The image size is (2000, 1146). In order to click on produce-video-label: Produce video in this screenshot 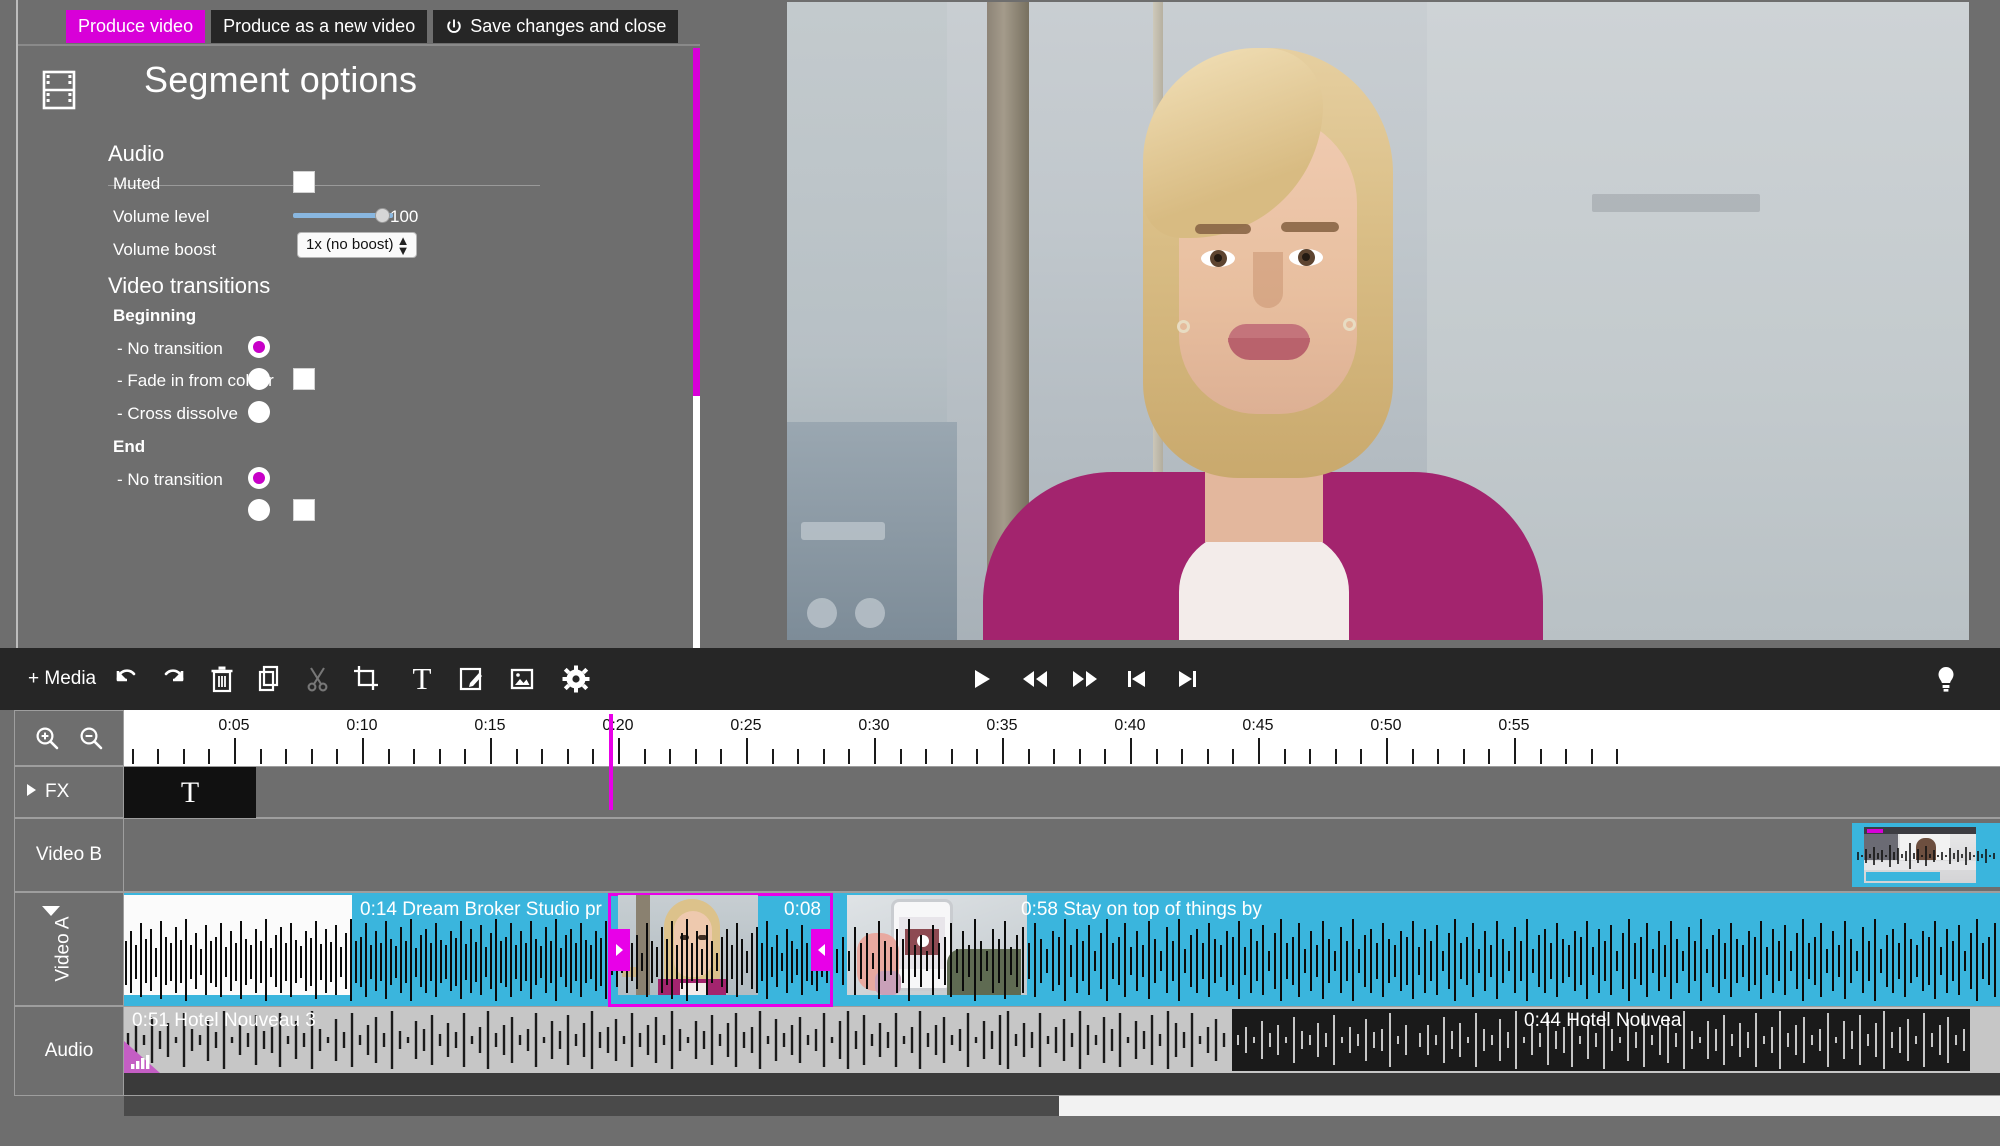, I will do `click(136, 26)`.